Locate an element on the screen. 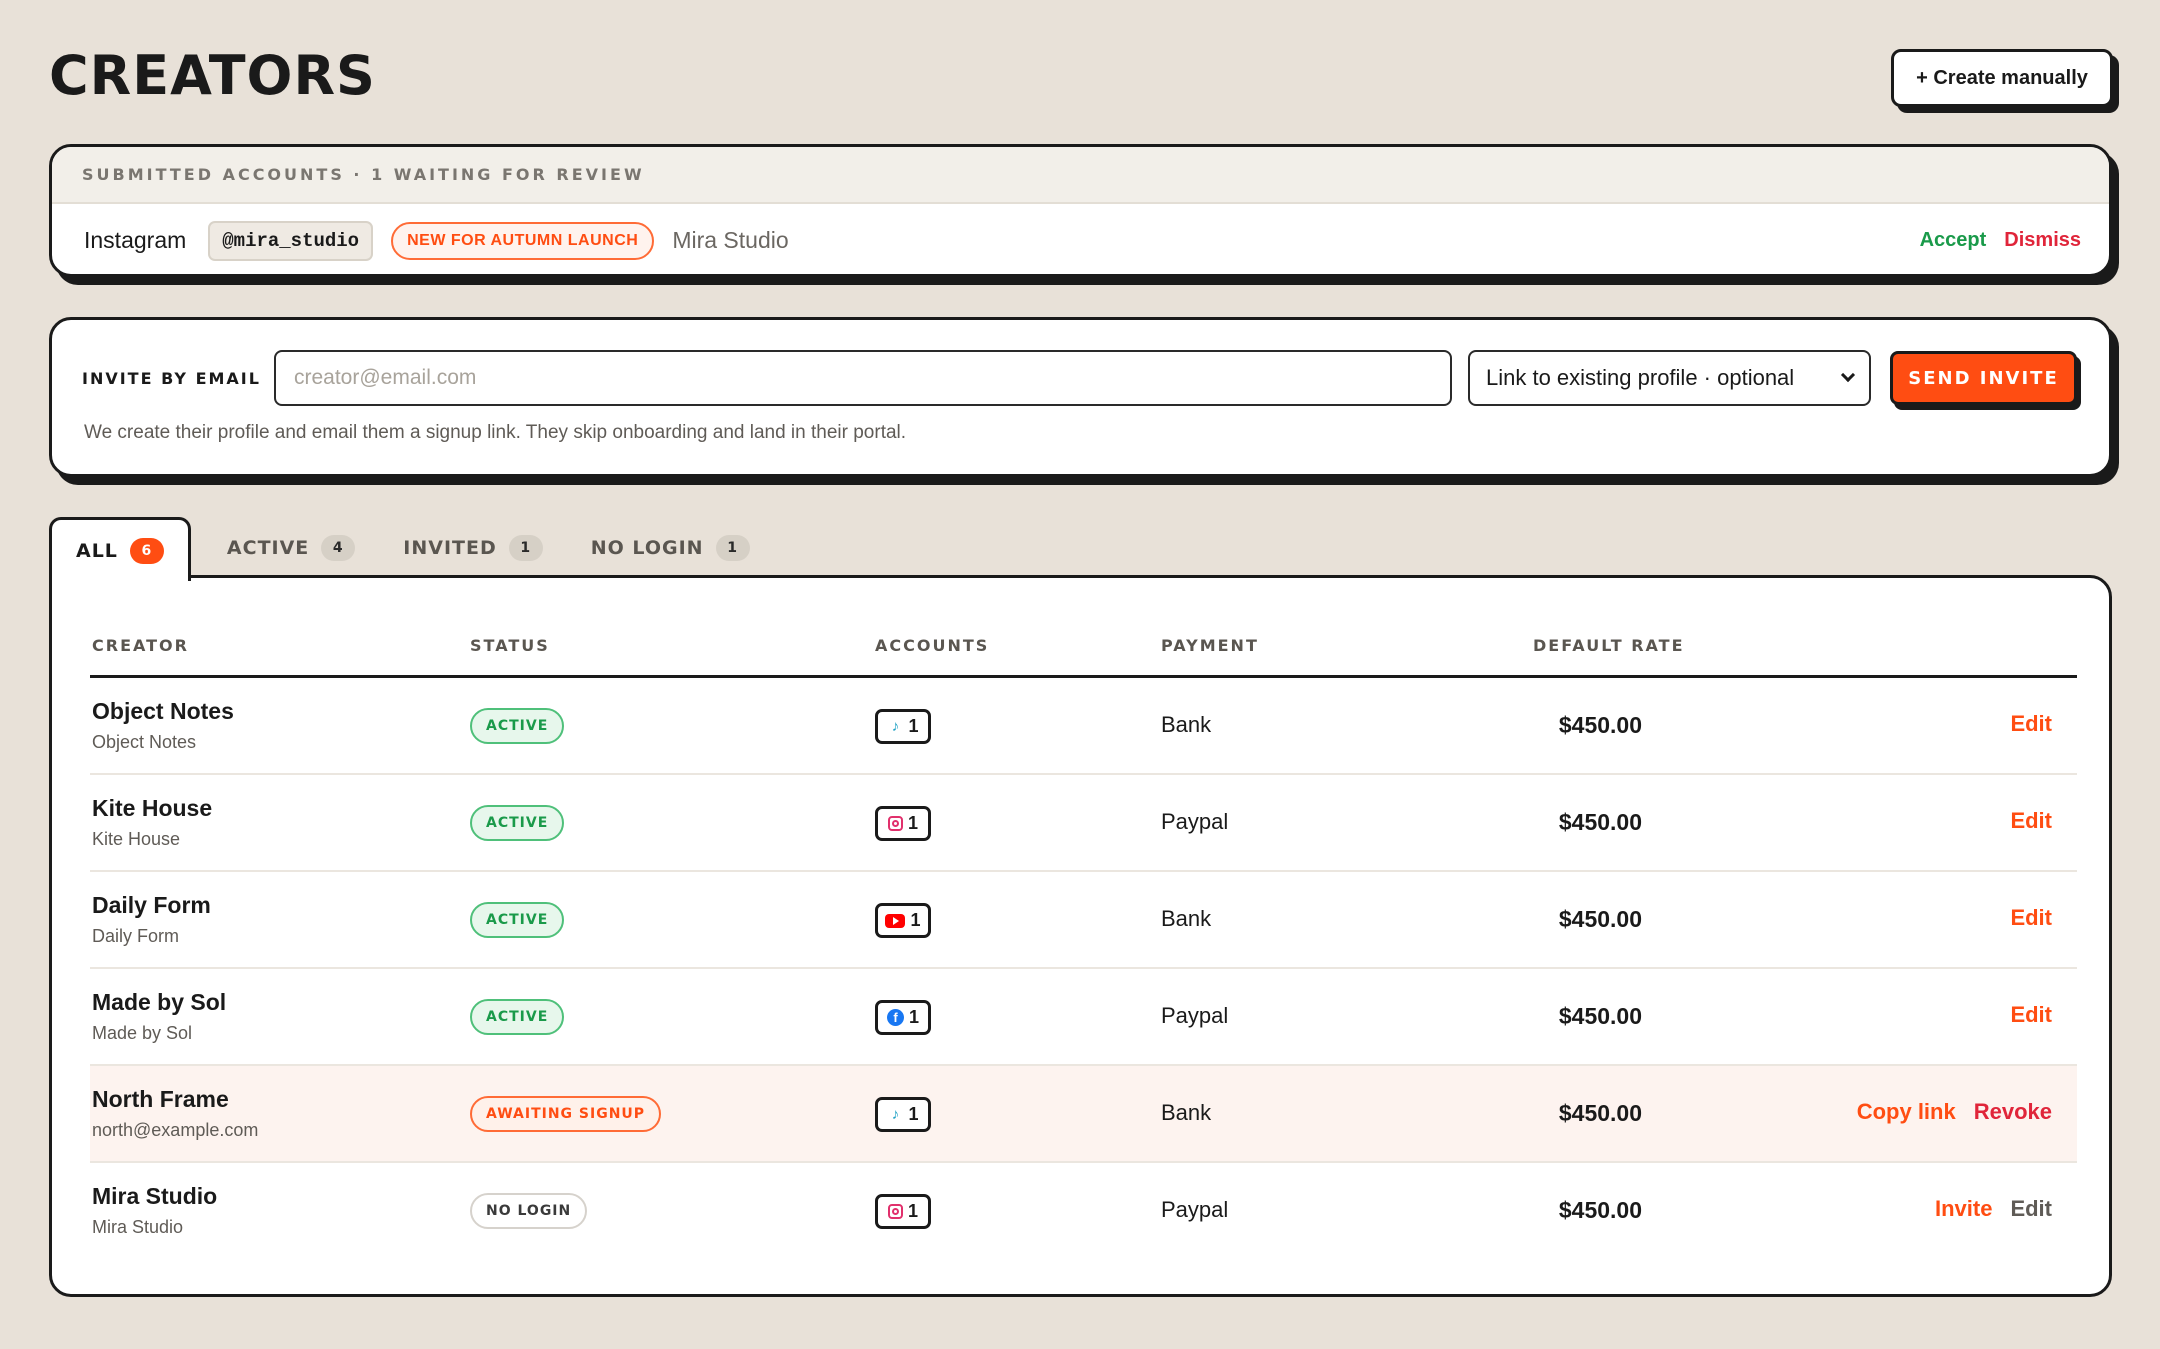 This screenshot has height=1349, width=2160. creator-cell: Made by Sol Made by Sol is located at coordinates (159, 1016).